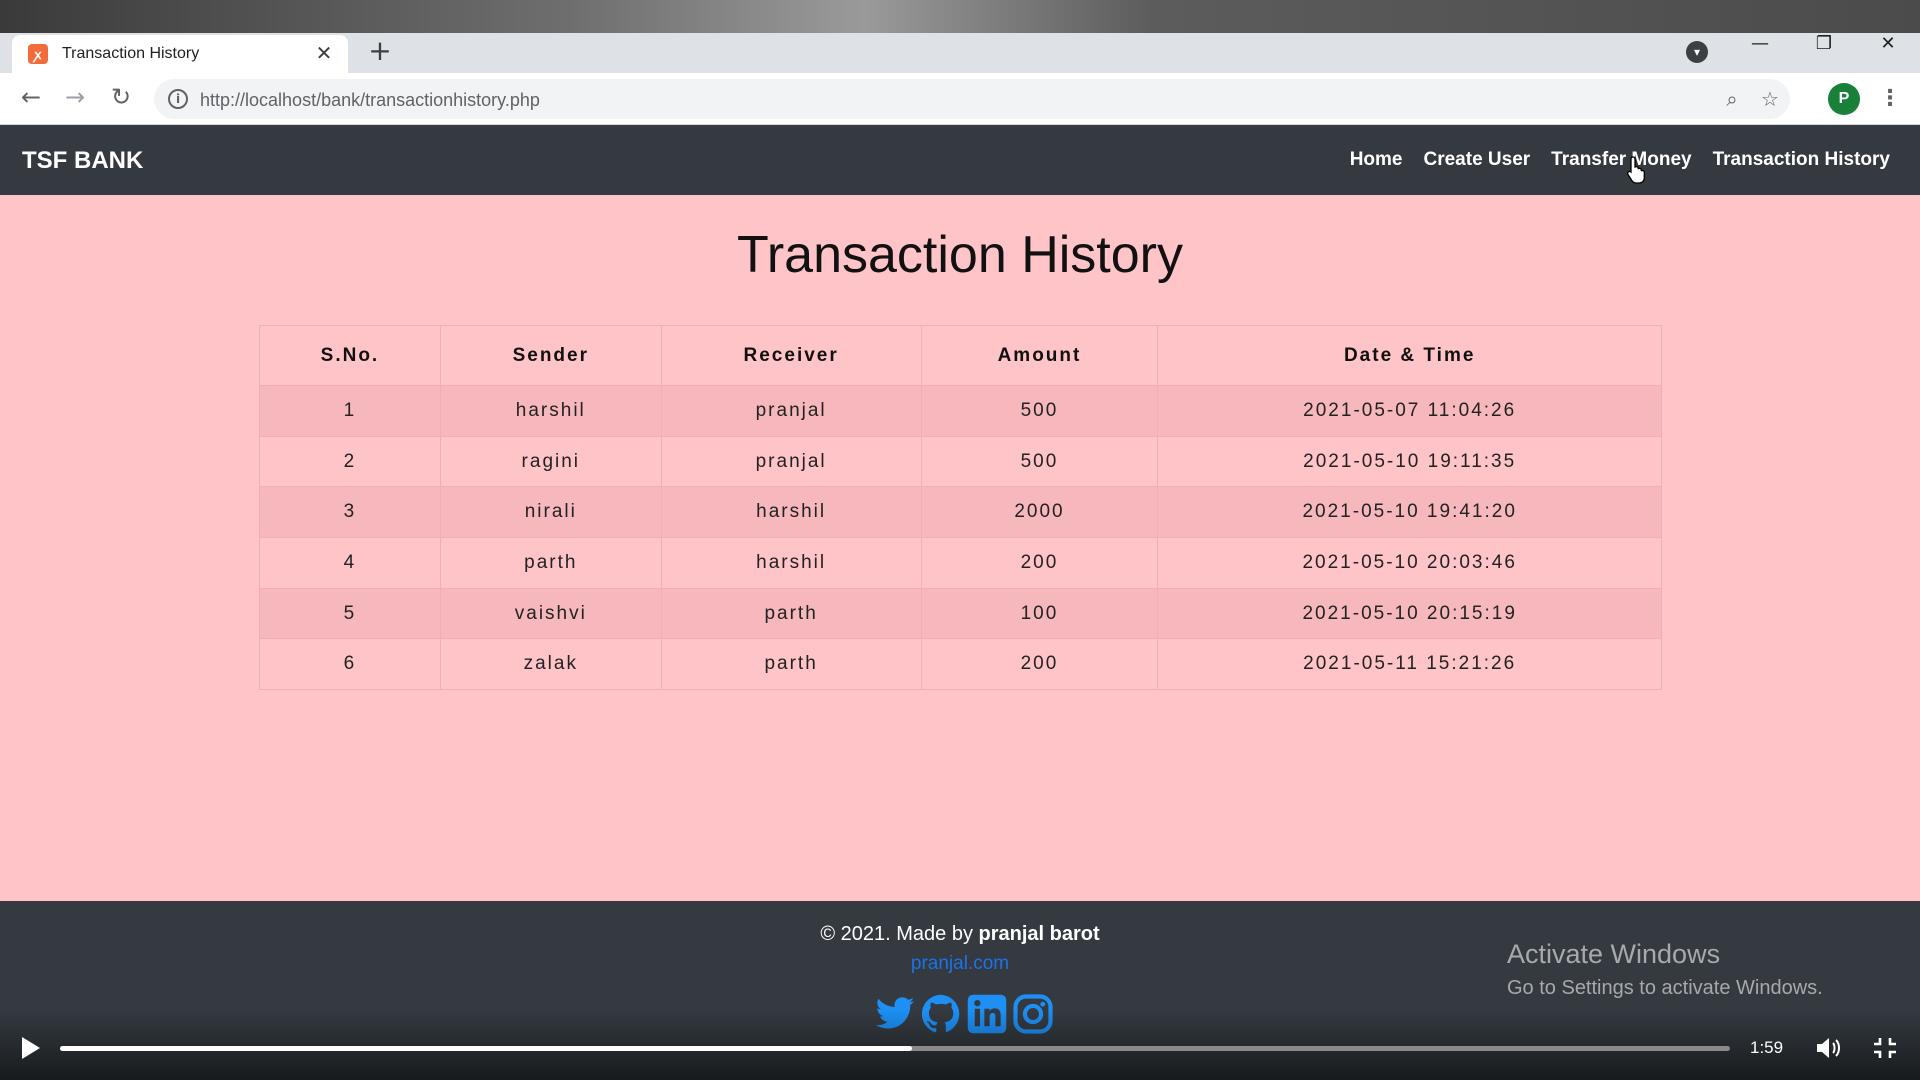  Describe the element at coordinates (1732, 99) in the screenshot. I see `zoom-icon: ⌕` at that location.